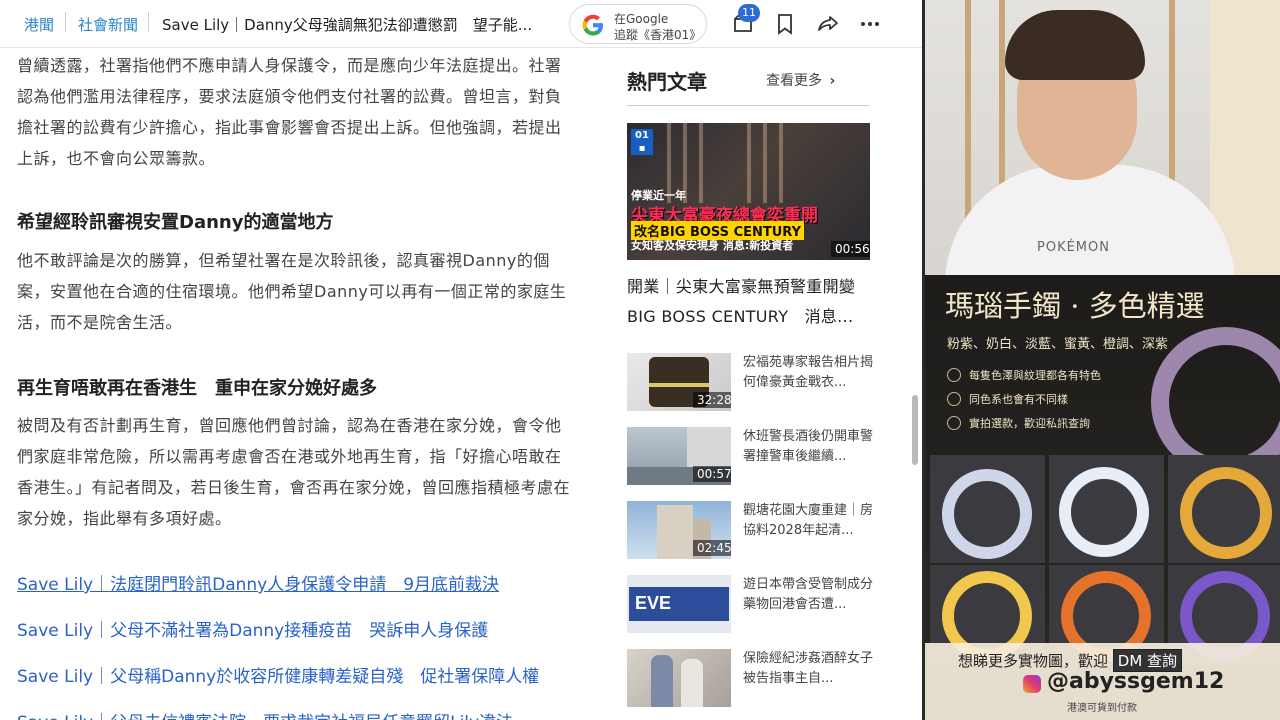 The height and width of the screenshot is (720, 1280). What do you see at coordinates (658, 35) in the screenshot?
I see `google-follow-line2: 追蹤《香港01》` at bounding box center [658, 35].